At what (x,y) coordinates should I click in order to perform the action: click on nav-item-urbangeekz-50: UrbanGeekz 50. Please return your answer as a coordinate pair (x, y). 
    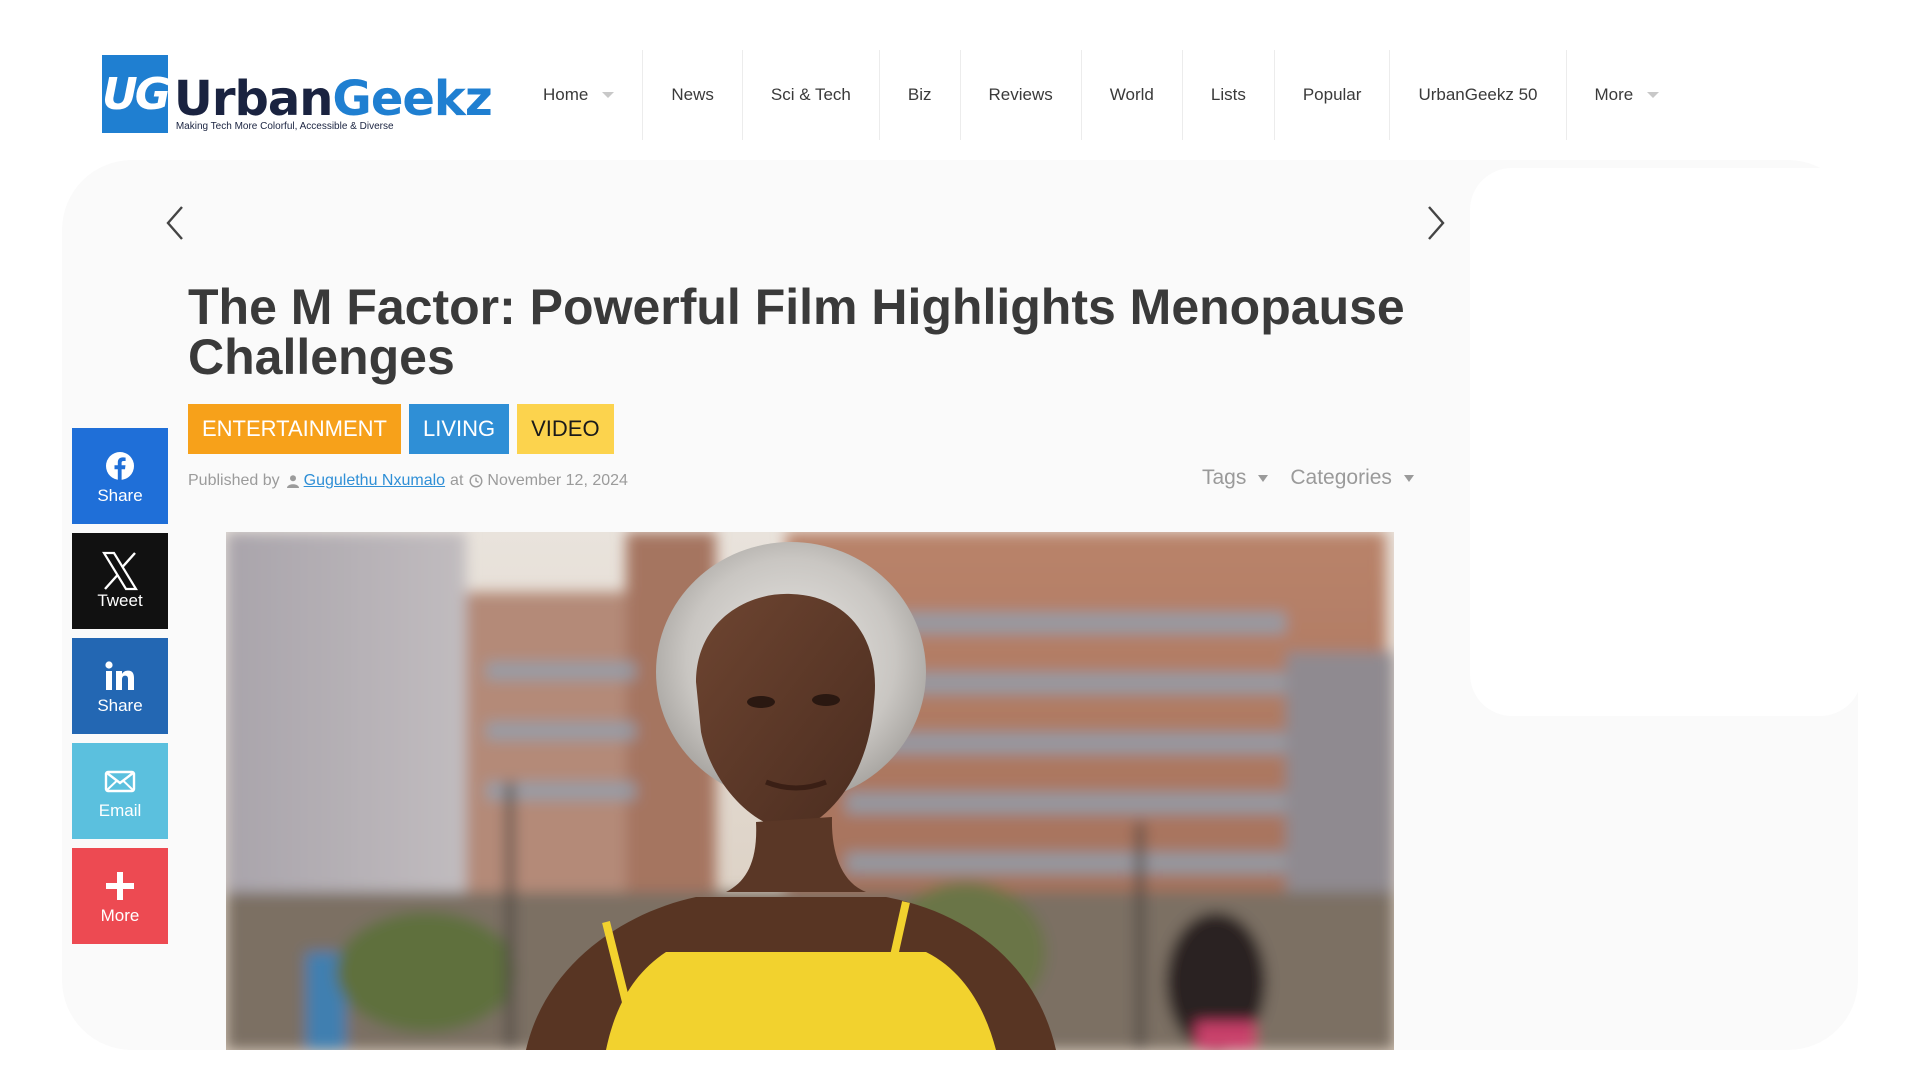
    Looking at the image, I should click on (1478, 95).